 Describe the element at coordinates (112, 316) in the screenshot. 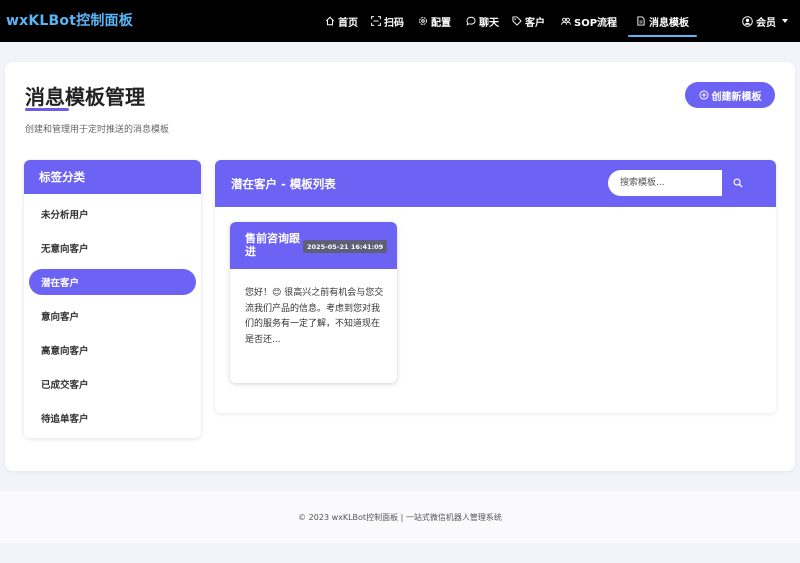

I see `sidebar-item-intent: 意向客户` at that location.